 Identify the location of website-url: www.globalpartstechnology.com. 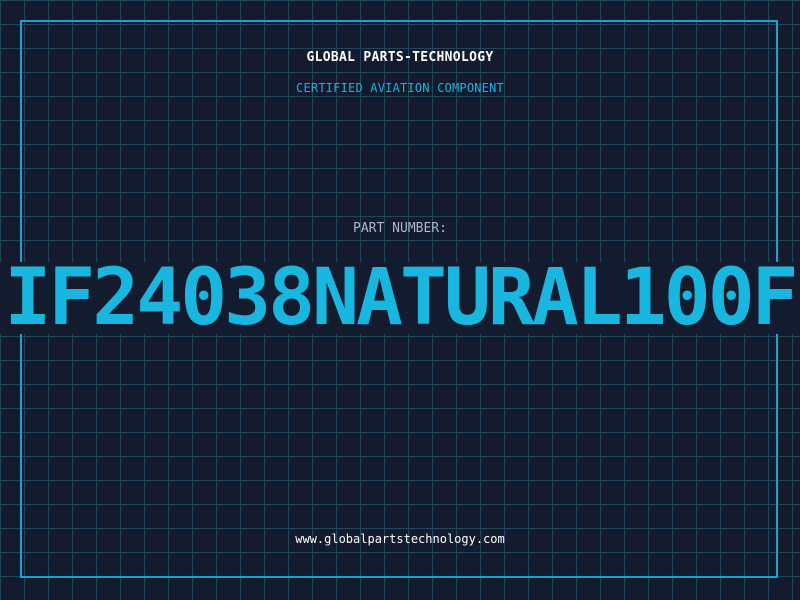
(400, 539).